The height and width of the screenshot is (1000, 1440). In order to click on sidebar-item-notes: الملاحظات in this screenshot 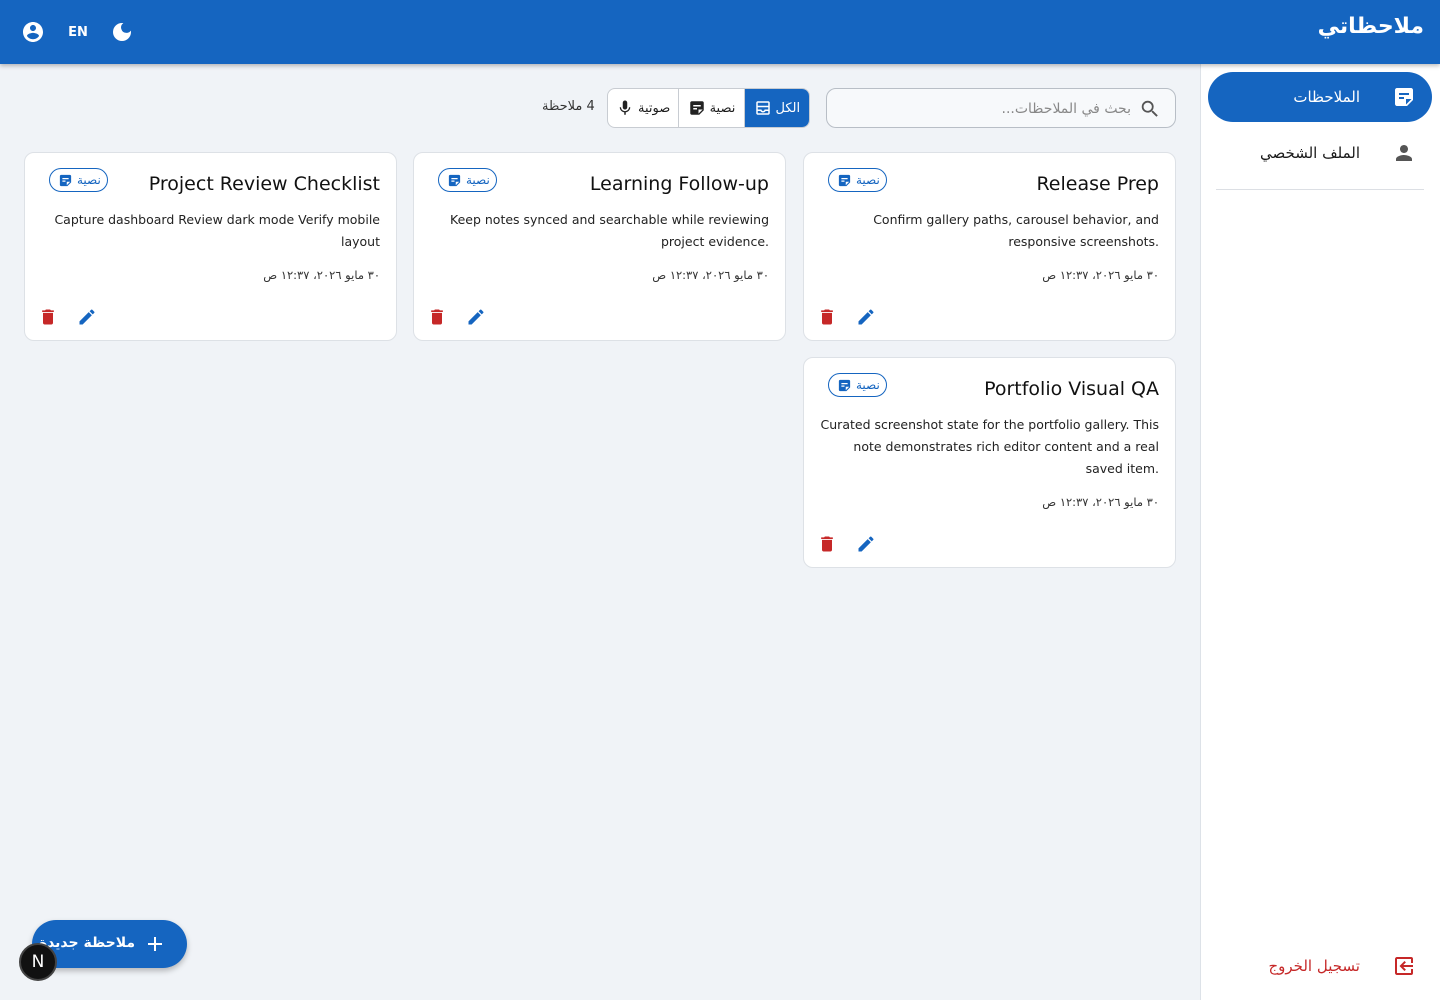, I will do `click(1320, 97)`.